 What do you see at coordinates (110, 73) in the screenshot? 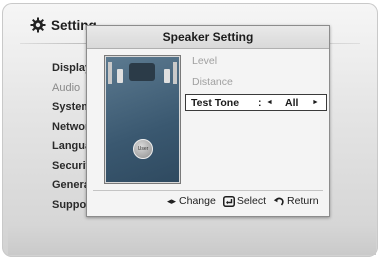
I see `side-left-speaker-icon` at bounding box center [110, 73].